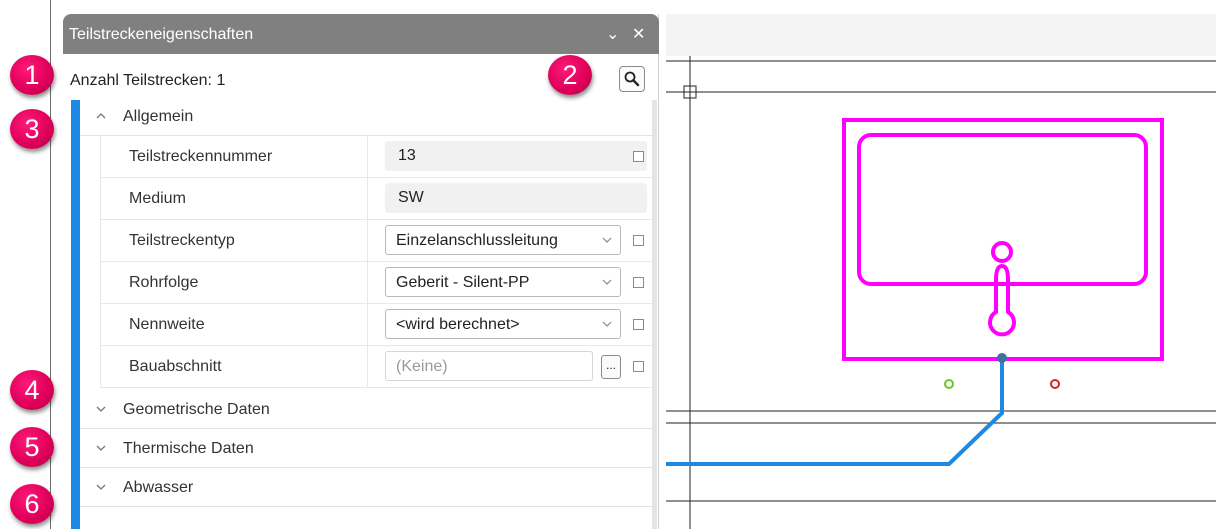 This screenshot has width=1216, height=529. What do you see at coordinates (164, 282) in the screenshot?
I see `property-label: Rohrfolge` at bounding box center [164, 282].